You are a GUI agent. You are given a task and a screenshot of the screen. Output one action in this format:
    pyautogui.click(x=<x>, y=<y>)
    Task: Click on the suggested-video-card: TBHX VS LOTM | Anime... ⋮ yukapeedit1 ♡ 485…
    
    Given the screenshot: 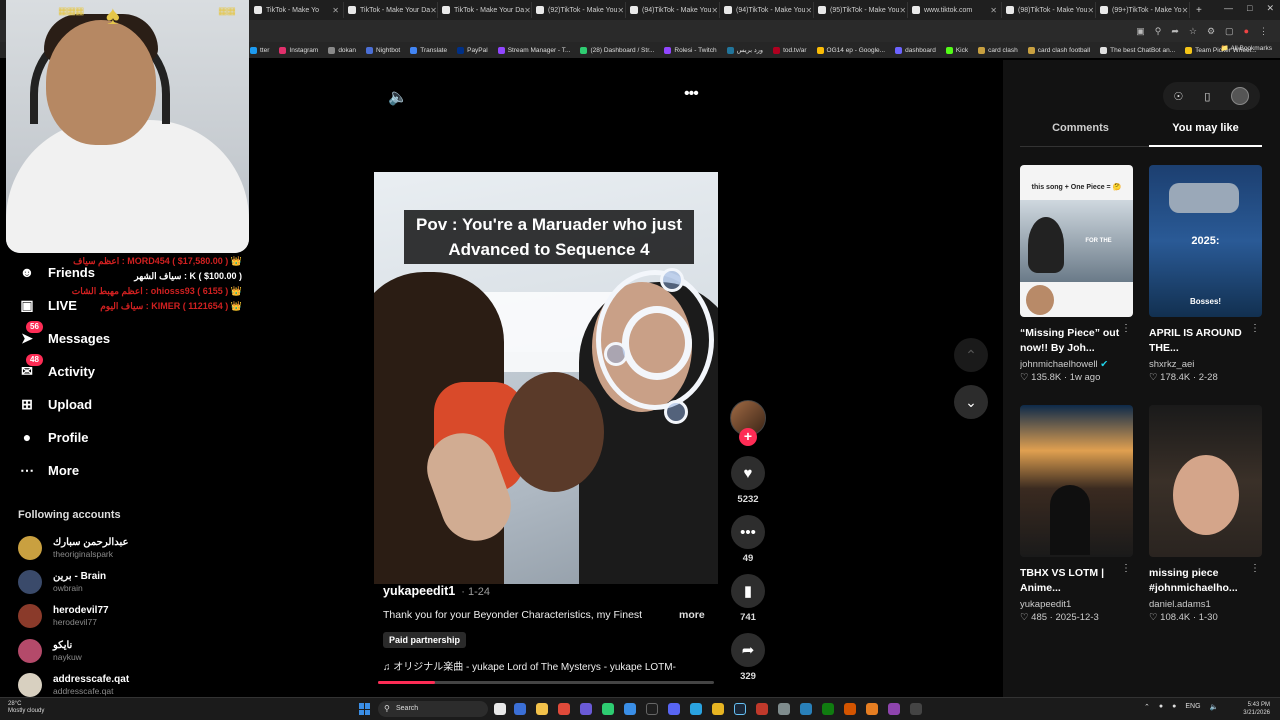 What is the action you would take?
    pyautogui.click(x=1076, y=514)
    